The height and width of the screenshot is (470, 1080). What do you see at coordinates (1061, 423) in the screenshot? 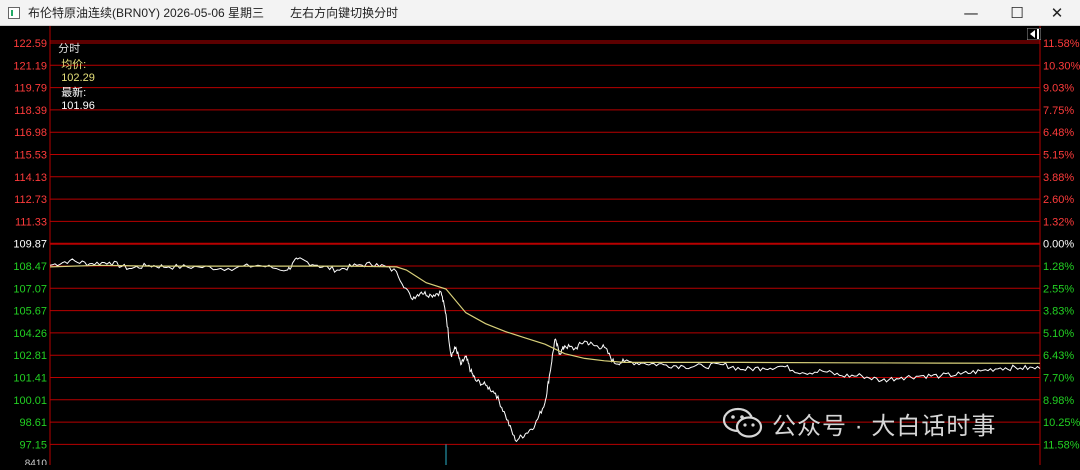
I see `percent-tick-label: 10.25%` at bounding box center [1061, 423].